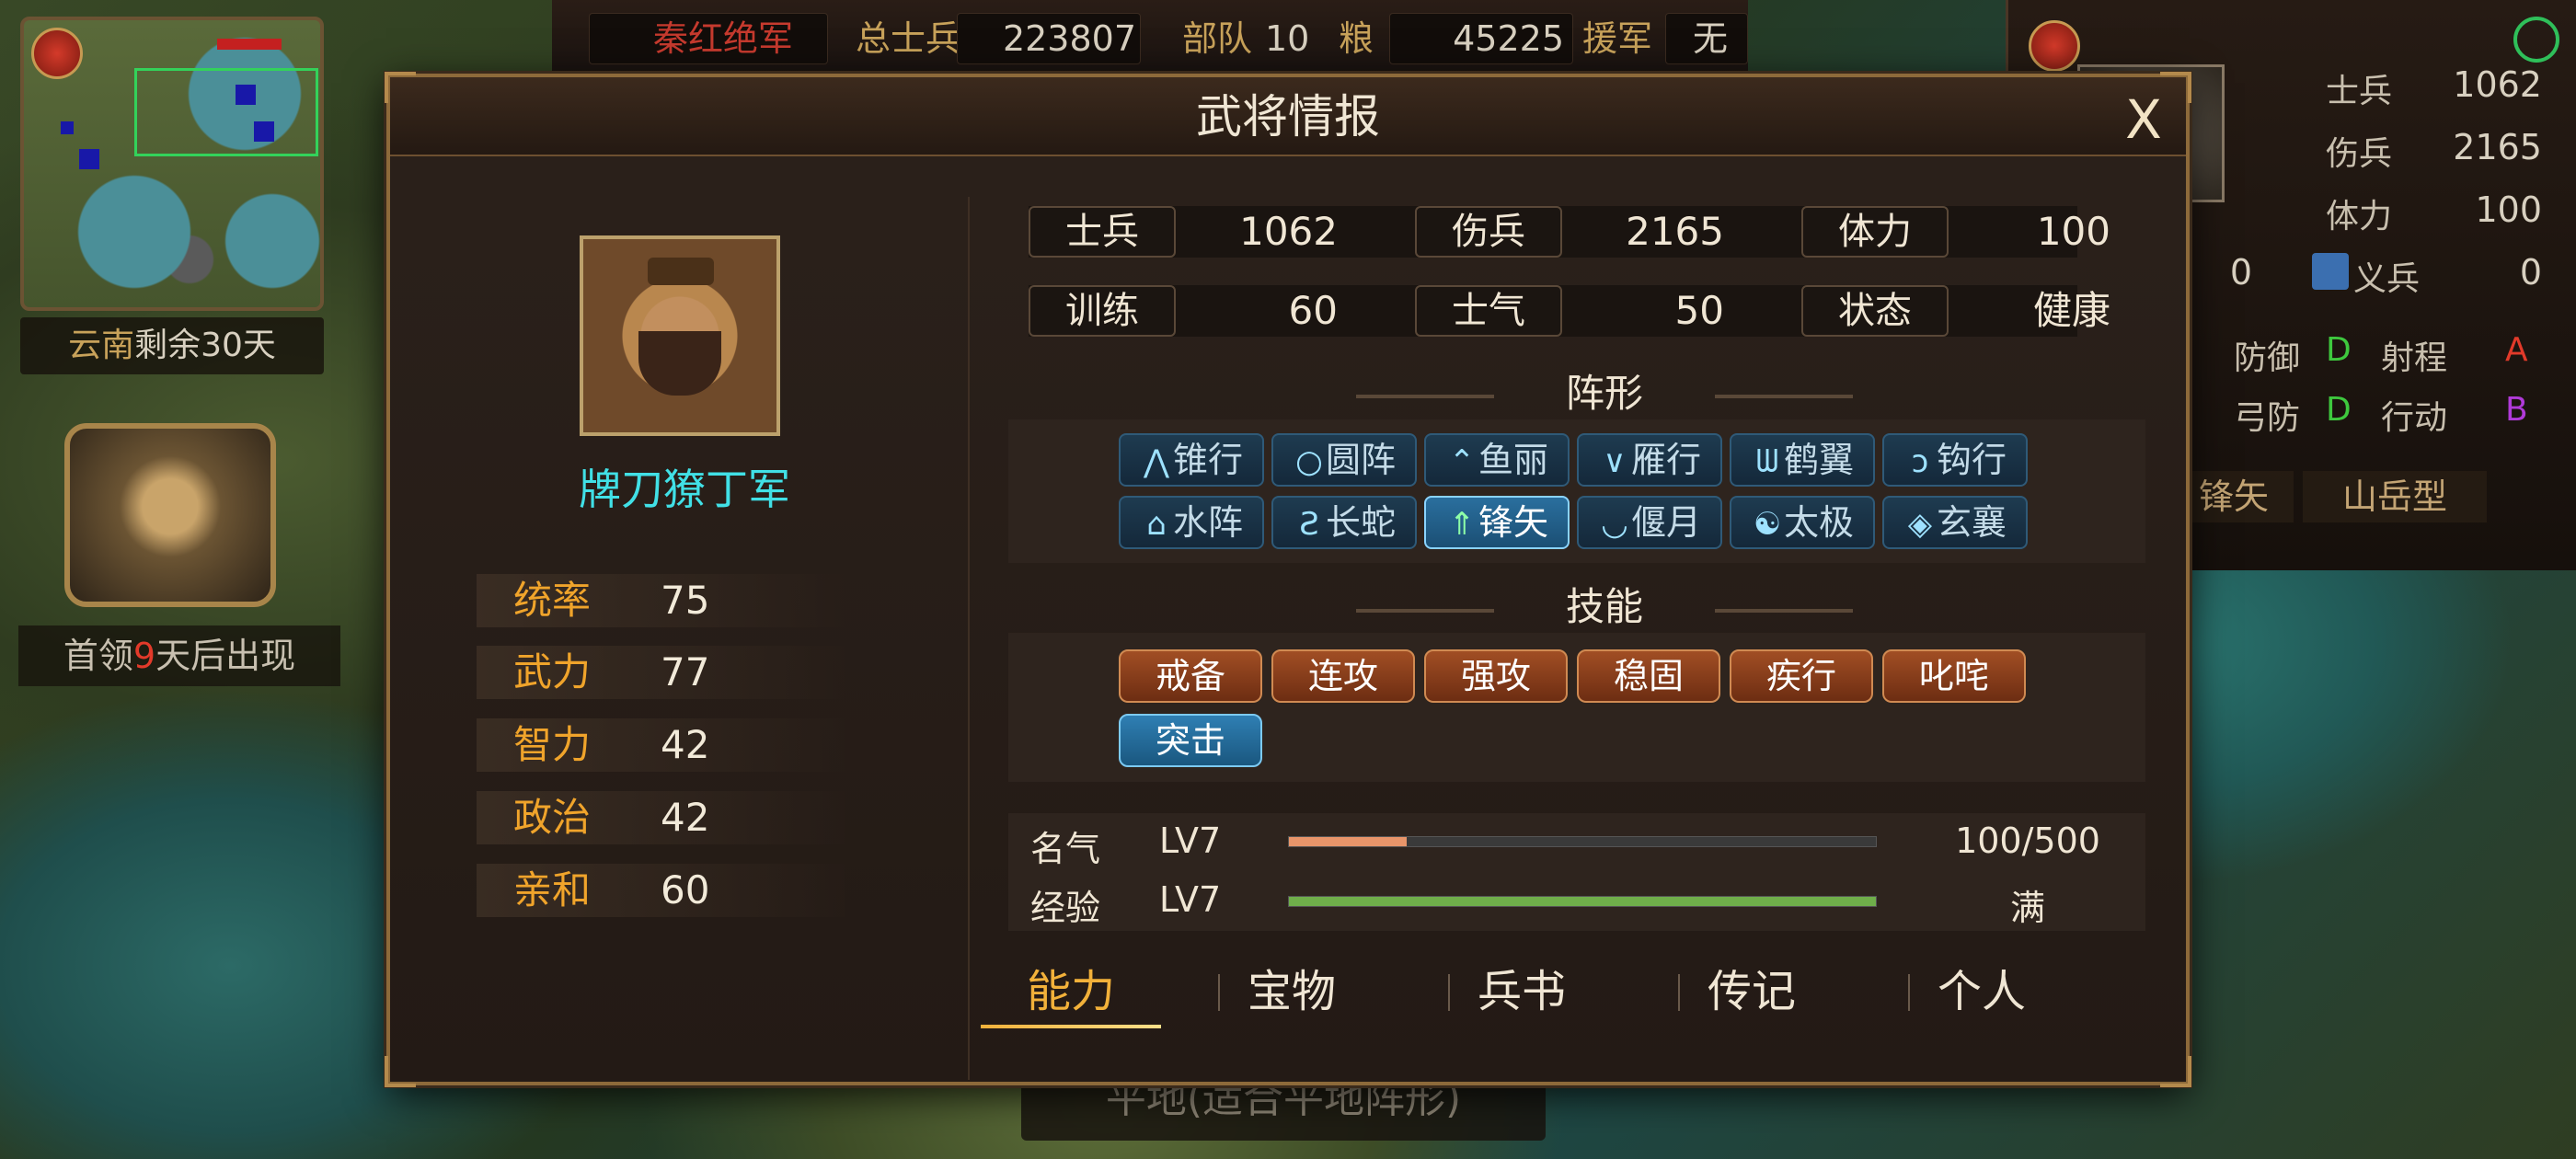  I want to click on side-tab-terrain: 山岳型, so click(2395, 496).